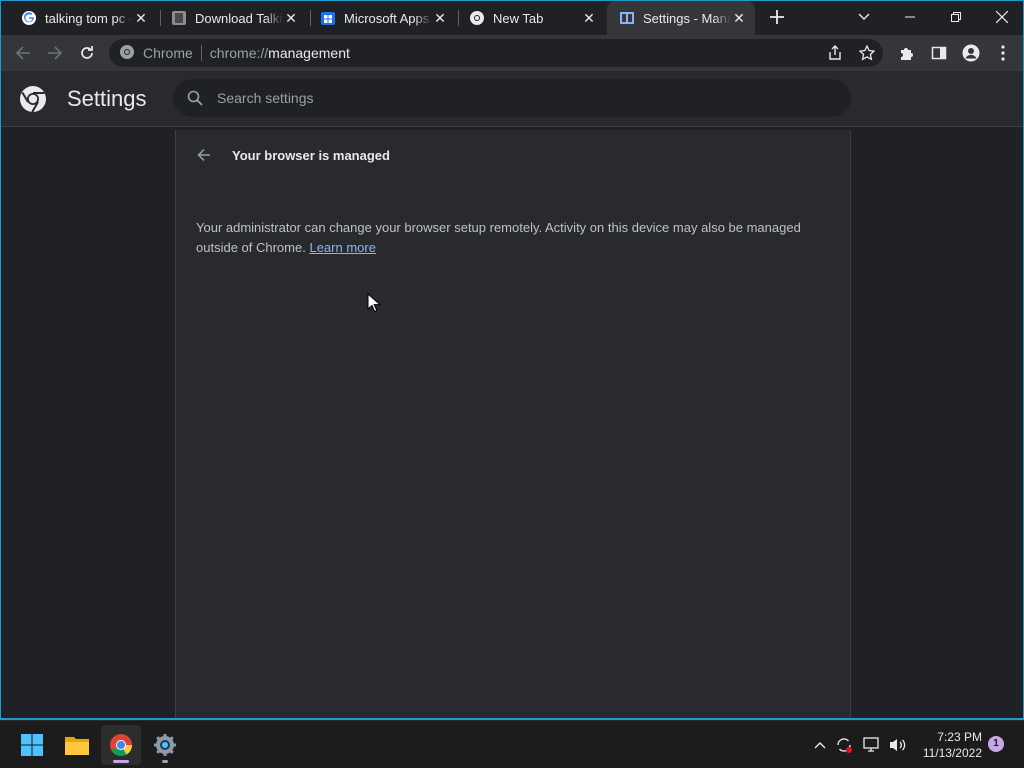  What do you see at coordinates (687, 18) in the screenshot?
I see `tab-title: Settings - Mana` at bounding box center [687, 18].